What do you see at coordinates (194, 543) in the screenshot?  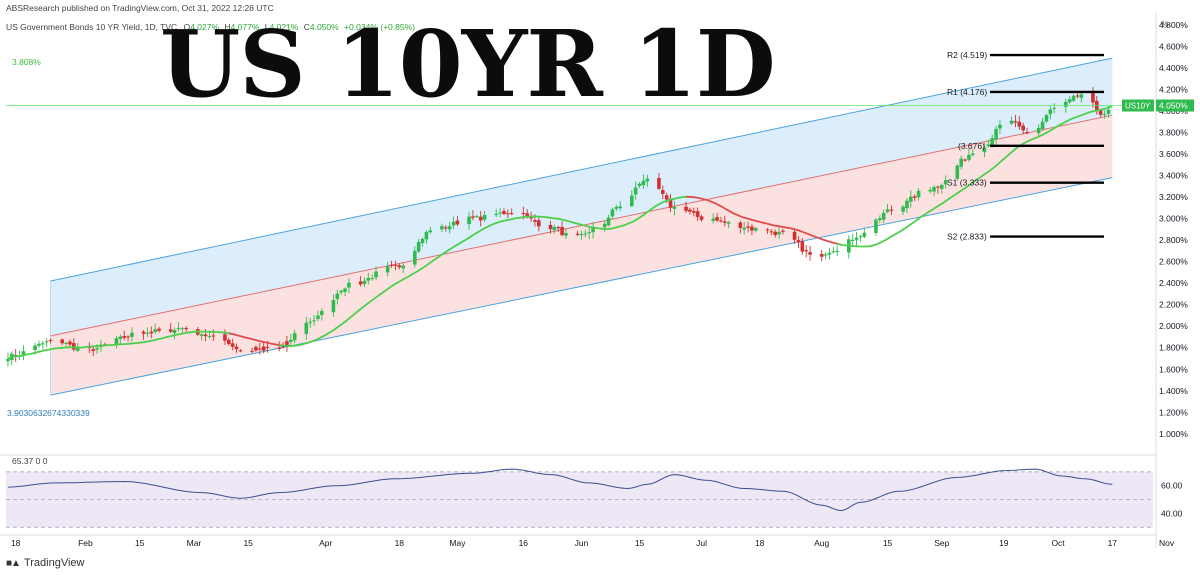 I see `x-tick-label: Mar` at bounding box center [194, 543].